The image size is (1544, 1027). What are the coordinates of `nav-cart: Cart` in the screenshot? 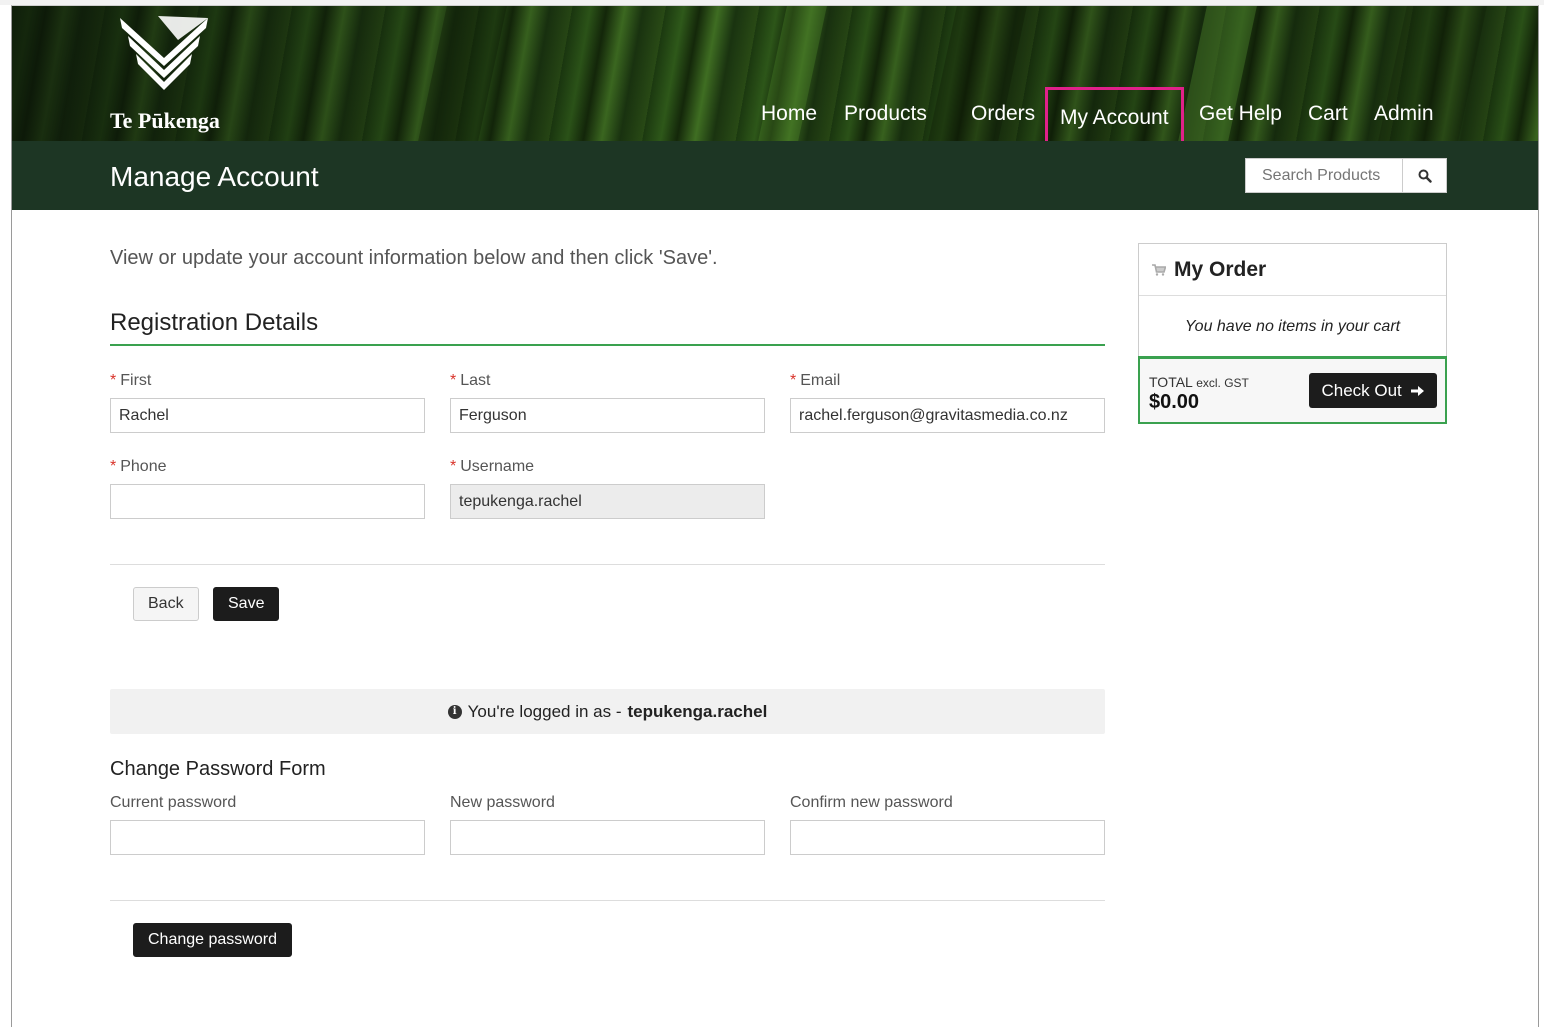 It's located at (1328, 114).